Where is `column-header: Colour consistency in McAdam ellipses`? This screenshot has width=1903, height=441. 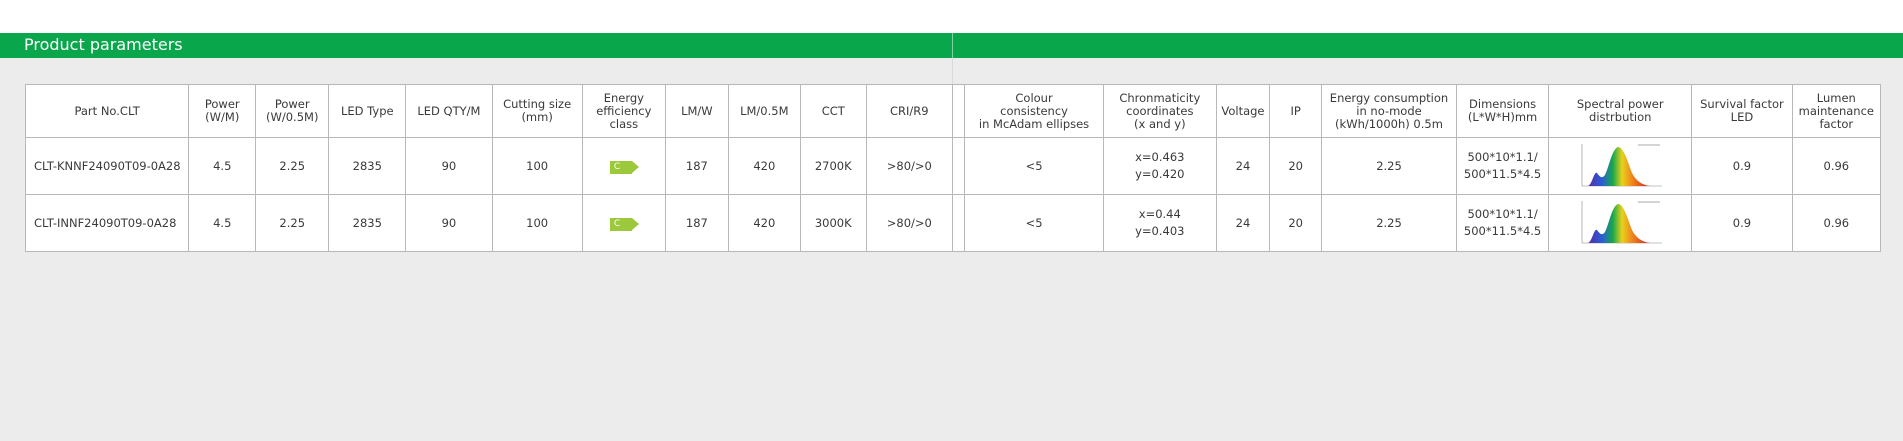
column-header: Colour consistency in McAdam ellipses is located at coordinates (1034, 111).